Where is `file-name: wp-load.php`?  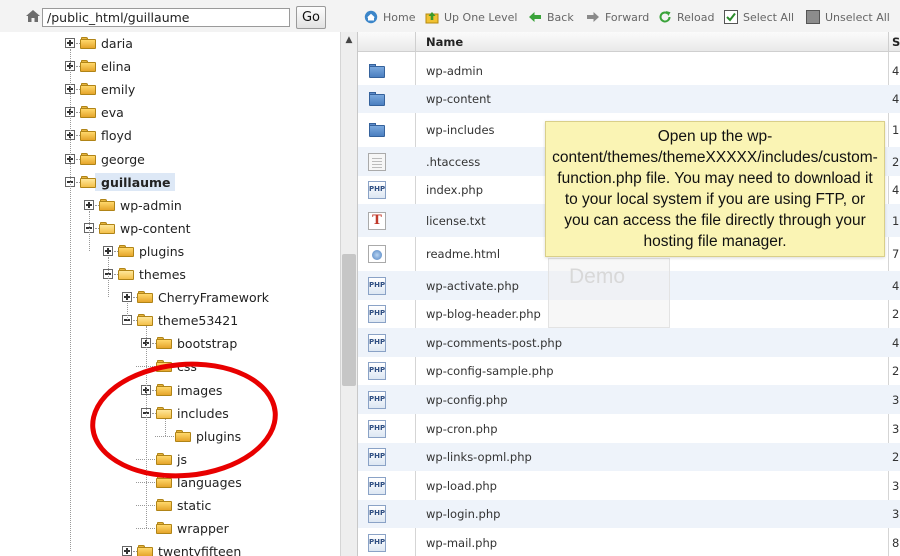
file-name: wp-load.php is located at coordinates (461, 486).